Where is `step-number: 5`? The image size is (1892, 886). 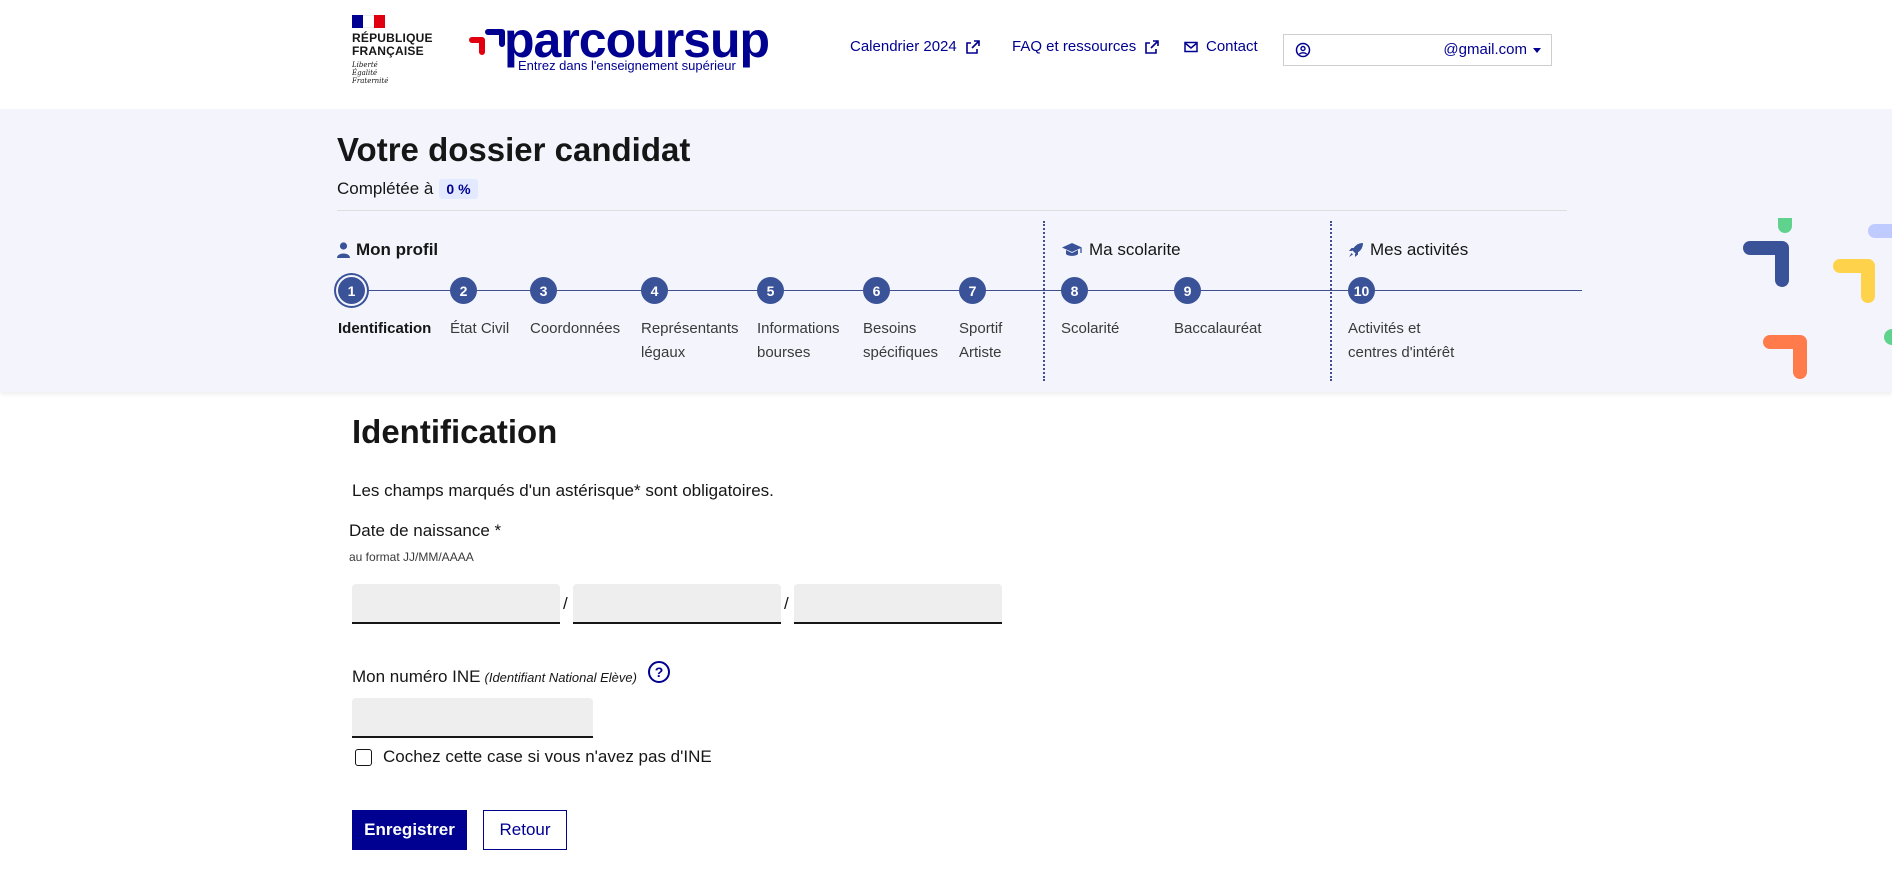
step-number: 5 is located at coordinates (770, 290).